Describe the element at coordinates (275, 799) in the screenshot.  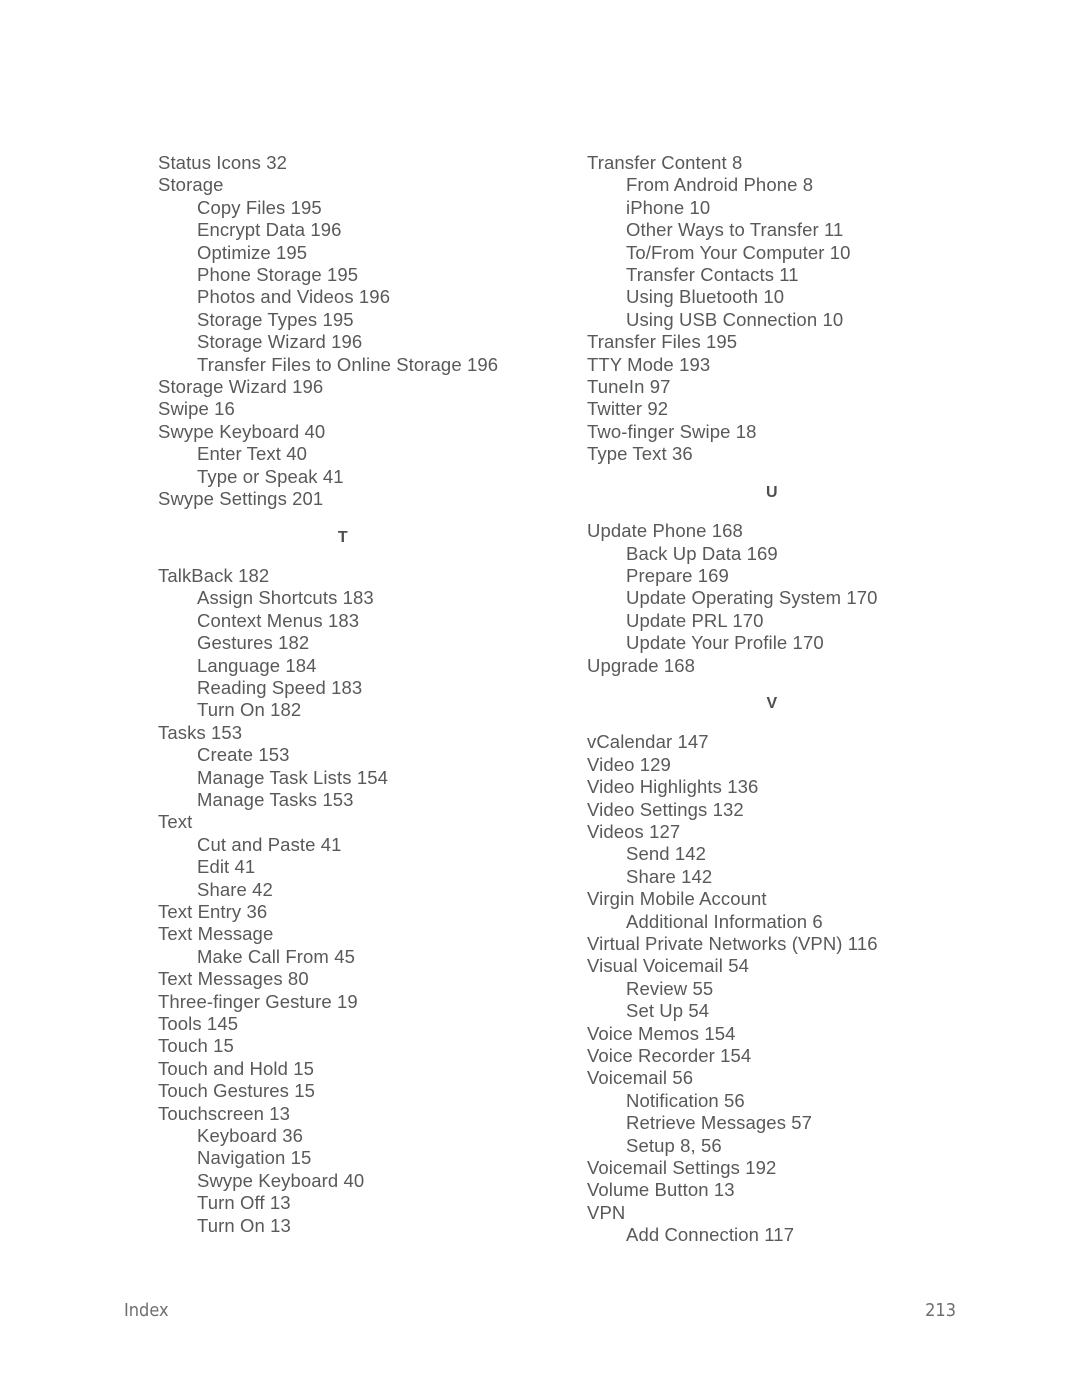
I see `index-subentry: Manage Tasks 153` at that location.